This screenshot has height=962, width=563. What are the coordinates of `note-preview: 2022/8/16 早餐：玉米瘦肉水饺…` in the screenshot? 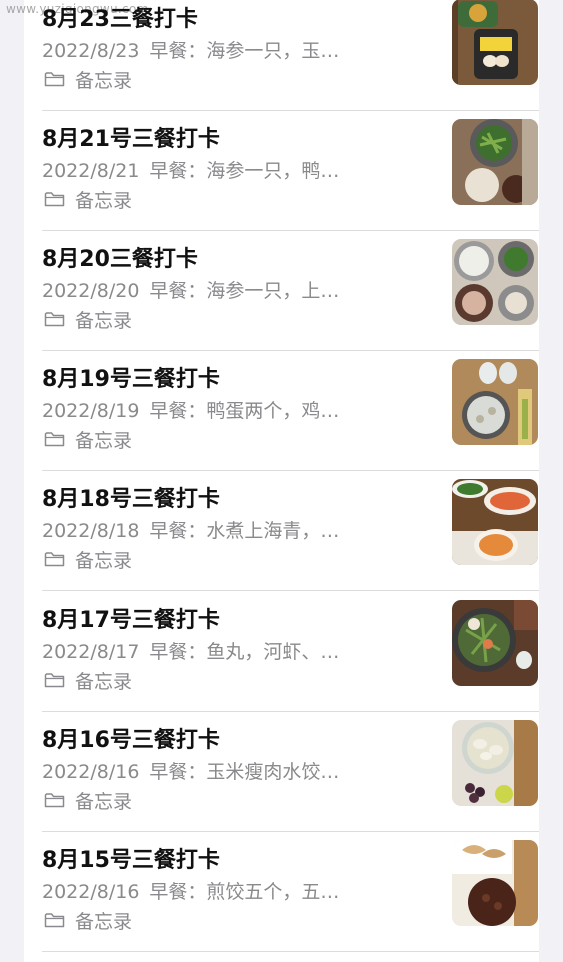 It's located at (219, 770).